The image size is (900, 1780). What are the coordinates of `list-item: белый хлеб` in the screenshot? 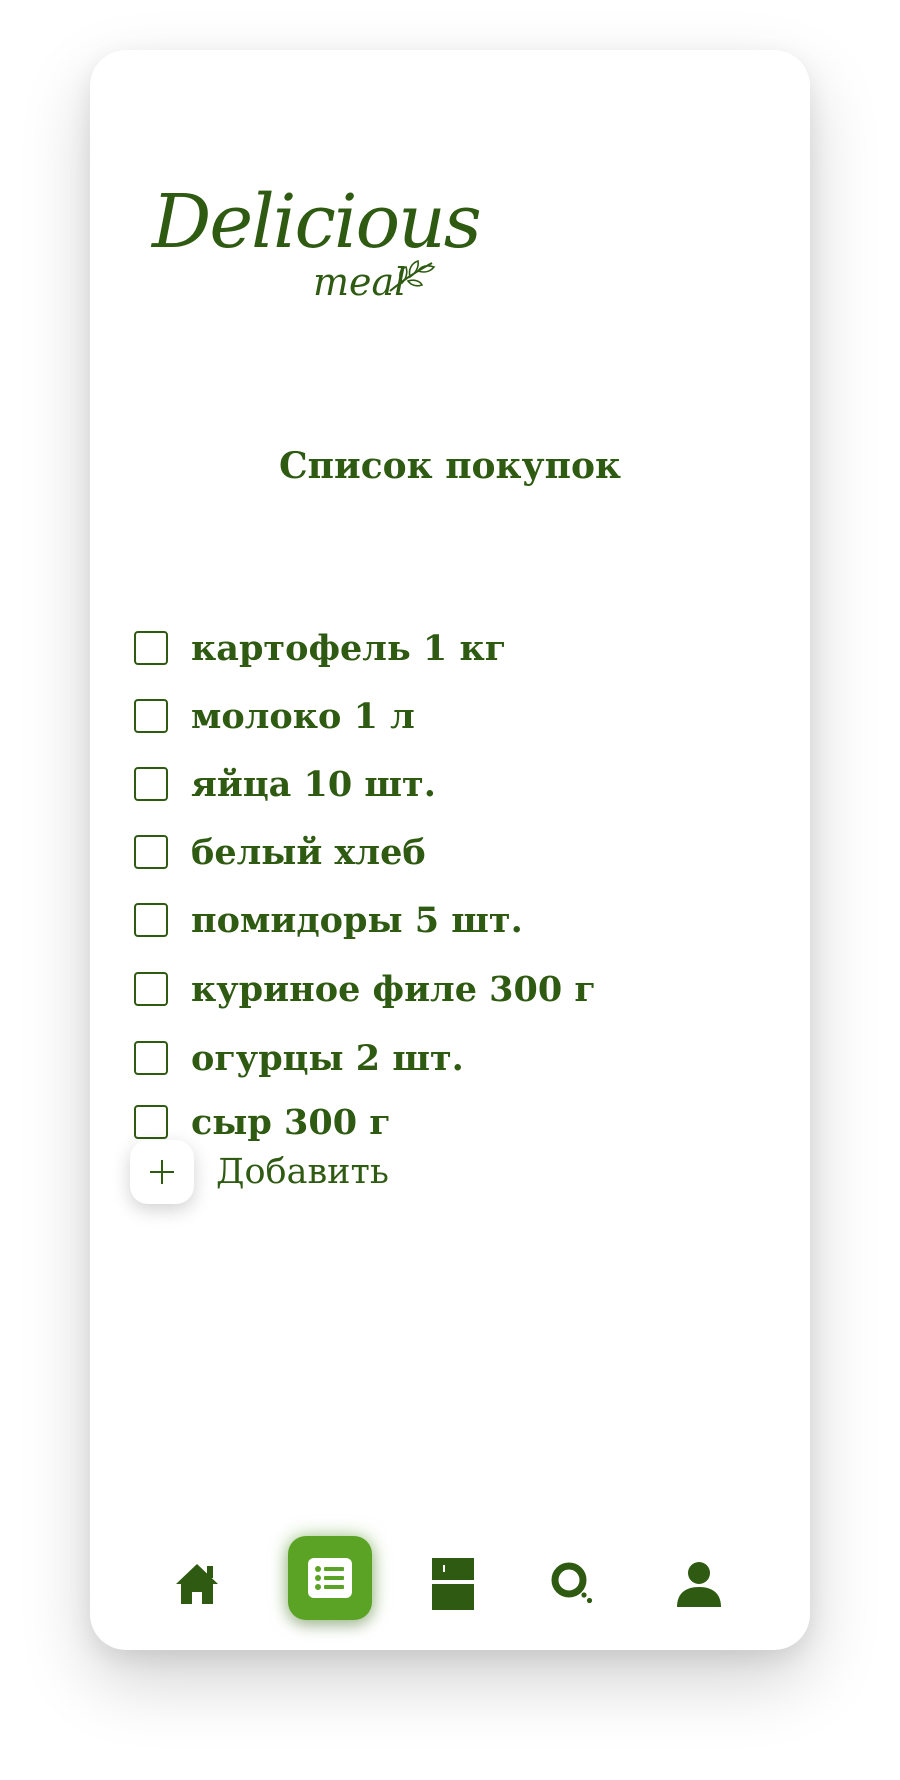 It's located at (280, 852).